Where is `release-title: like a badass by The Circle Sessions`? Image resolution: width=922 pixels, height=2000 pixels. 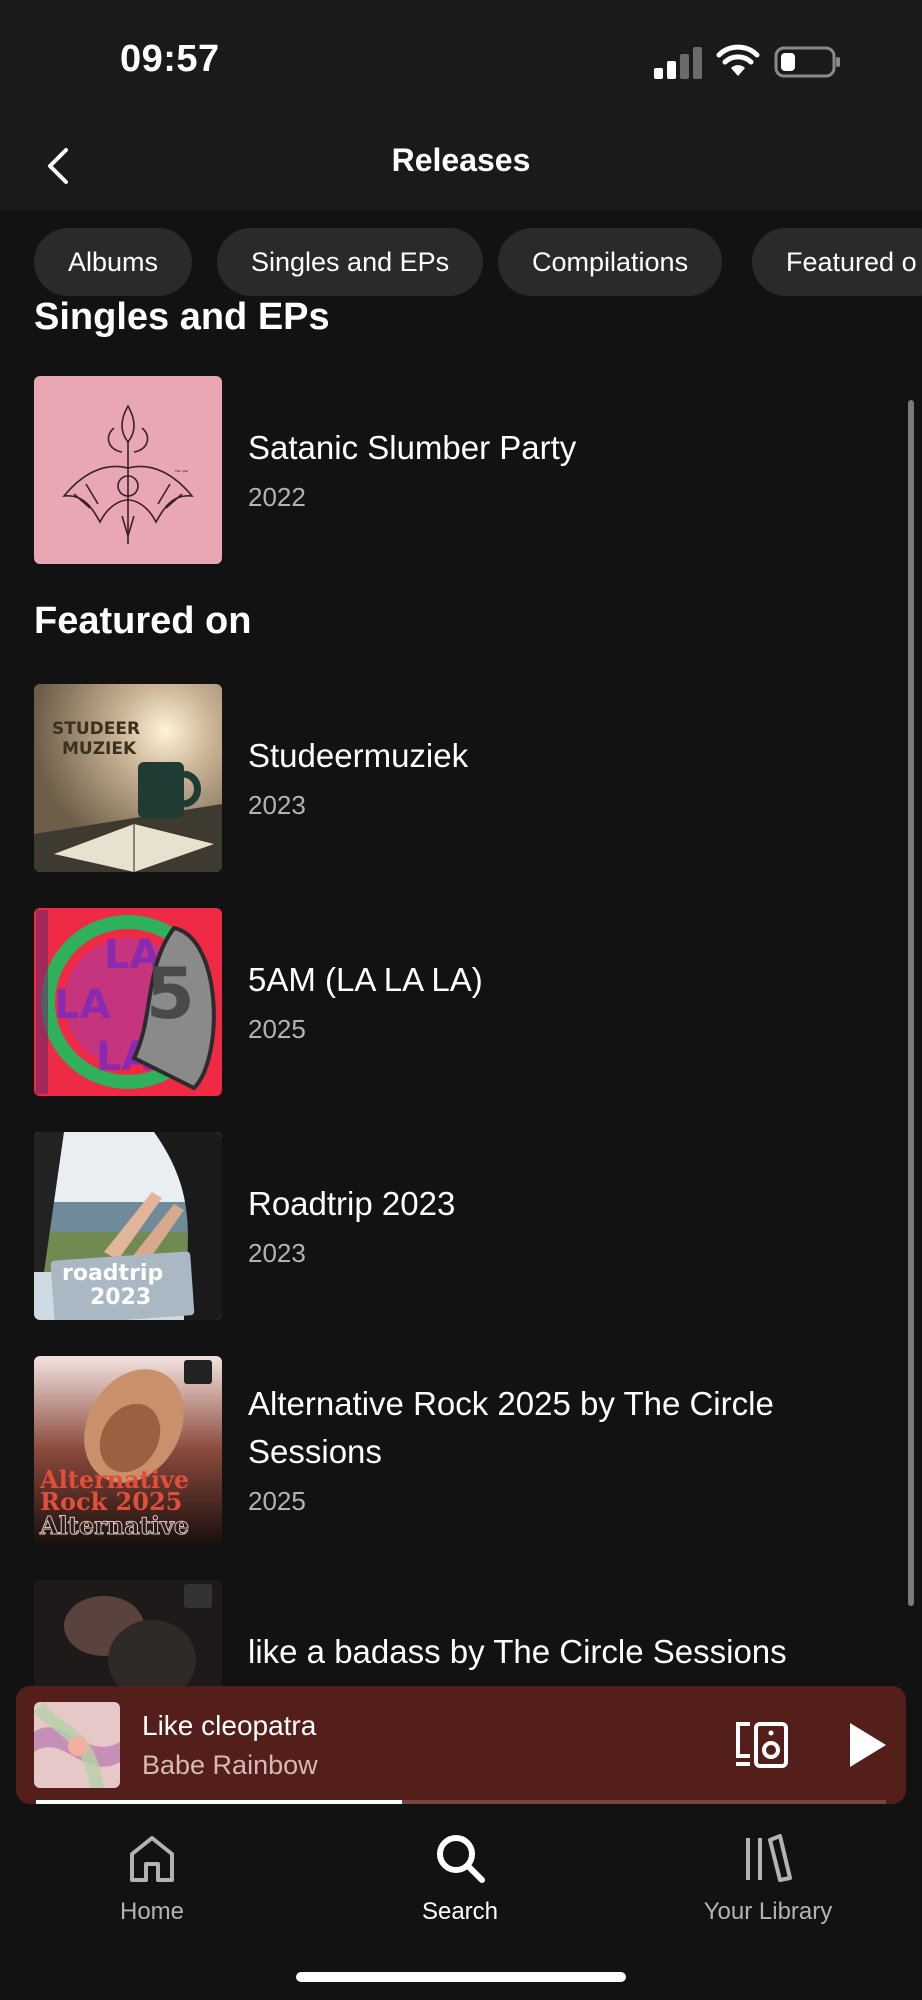 release-title: like a badass by The Circle Sessions is located at coordinates (517, 1651).